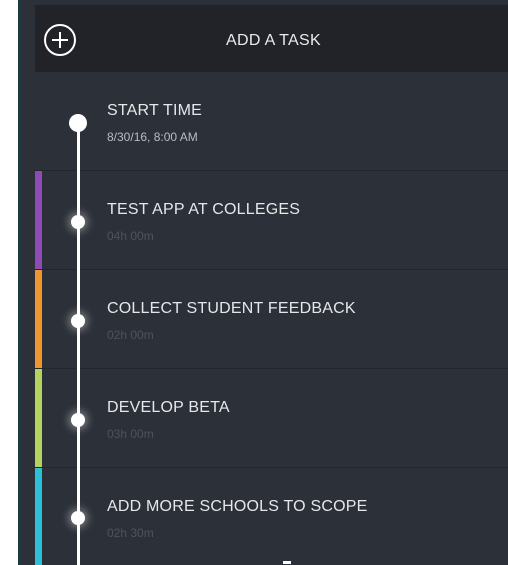 This screenshot has width=508, height=565. Describe the element at coordinates (152, 137) in the screenshot. I see `start-time-value: 8/30/16, 8:00 AM` at that location.